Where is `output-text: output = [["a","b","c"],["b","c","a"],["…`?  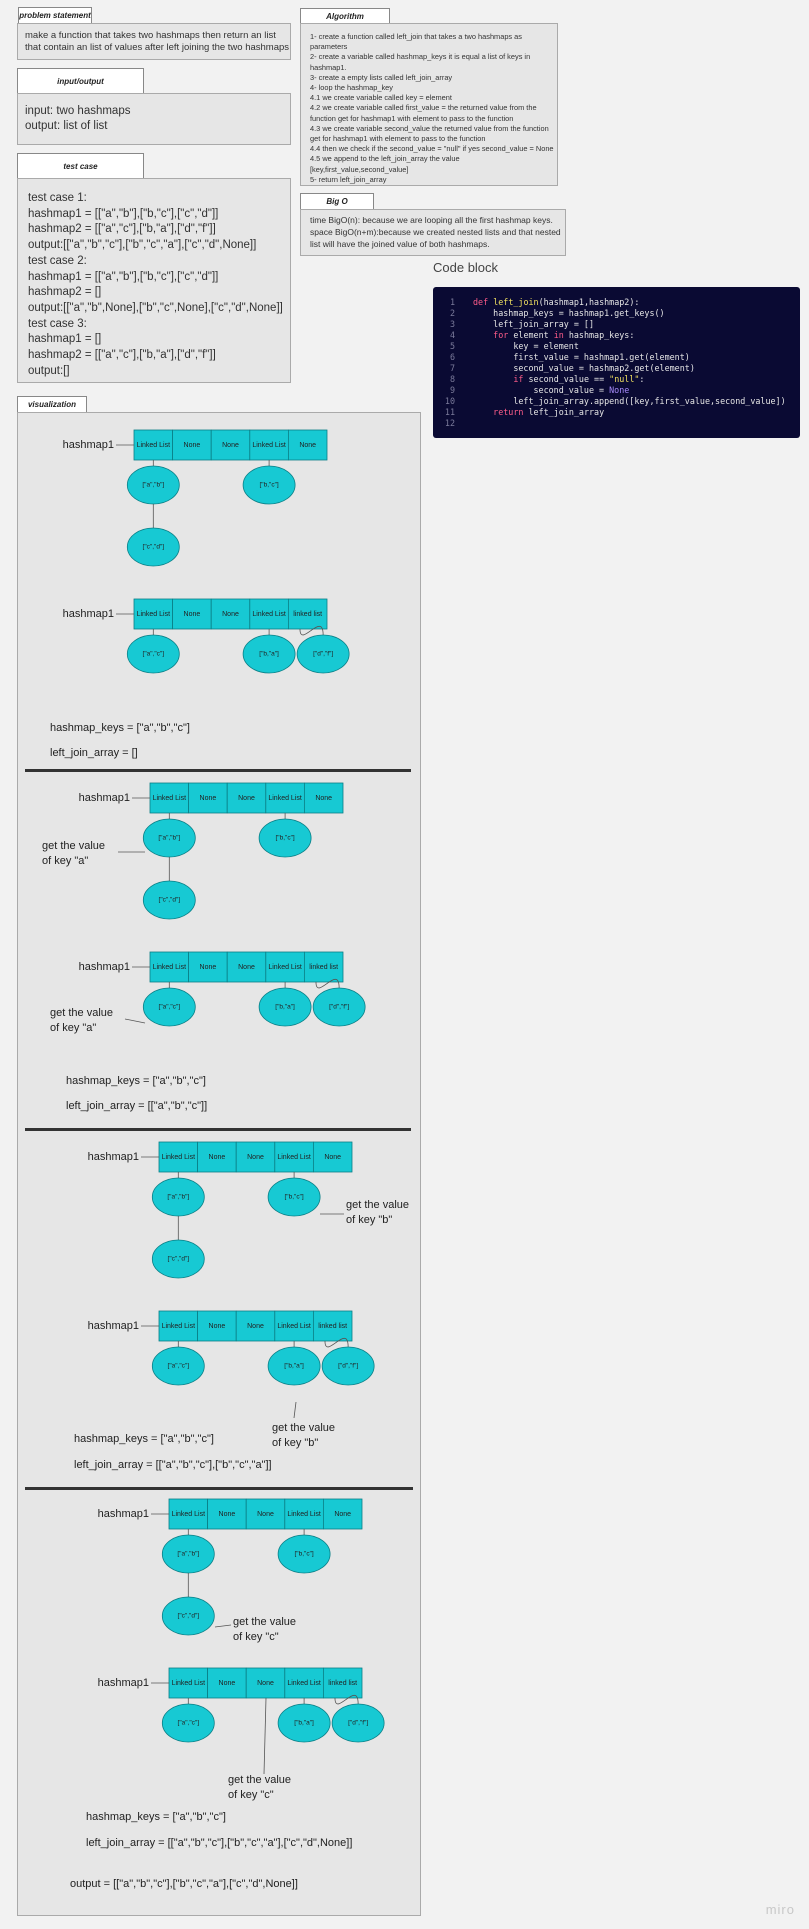
output-text: output = [["a","b","c"],["b","c","a"],["… is located at coordinates (184, 1884).